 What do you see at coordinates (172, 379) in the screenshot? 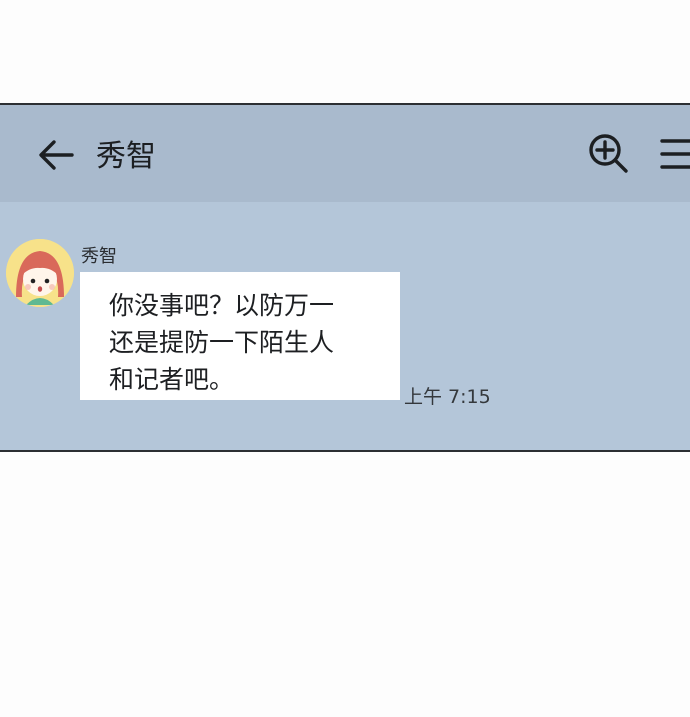
I see `message-line: 和记者吧。` at bounding box center [172, 379].